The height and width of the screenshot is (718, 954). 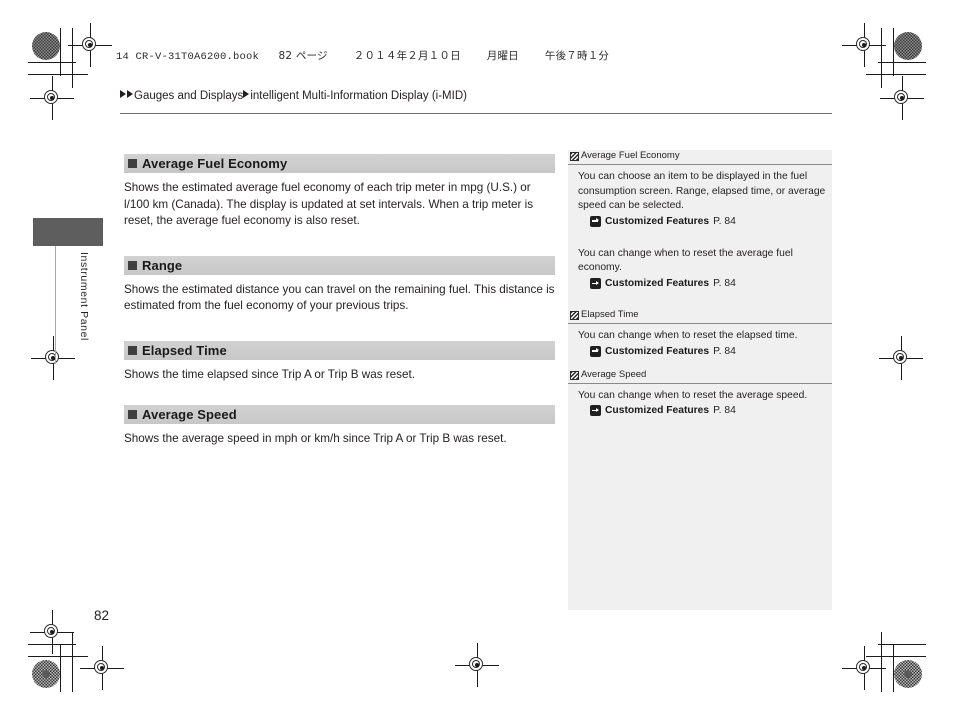 What do you see at coordinates (577, 56) in the screenshot?
I see `book-time: 午後７時１分` at bounding box center [577, 56].